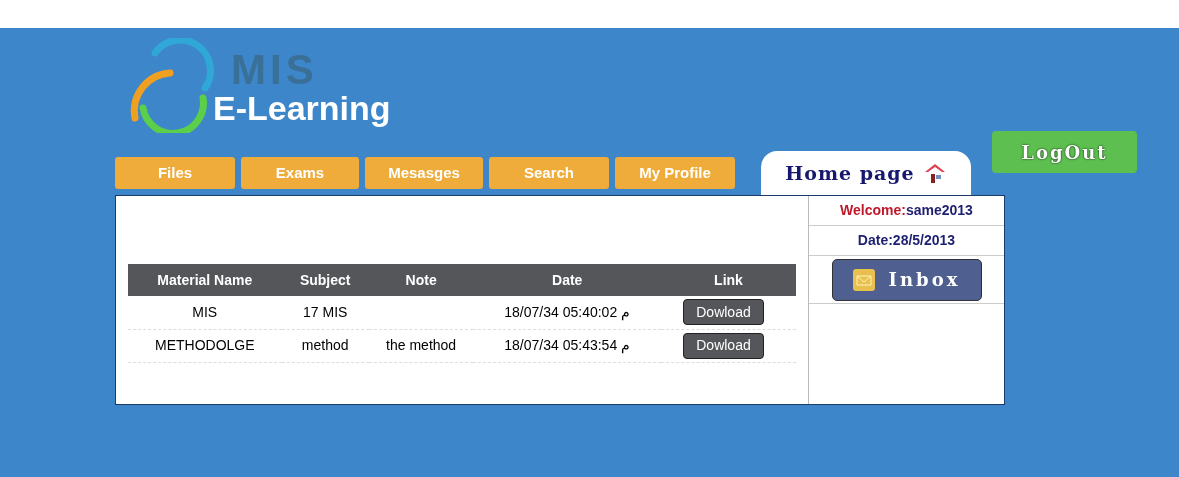 This screenshot has width=1179, height=477. Describe the element at coordinates (205, 345) in the screenshot. I see `table-cell: METHODOLGE` at that location.